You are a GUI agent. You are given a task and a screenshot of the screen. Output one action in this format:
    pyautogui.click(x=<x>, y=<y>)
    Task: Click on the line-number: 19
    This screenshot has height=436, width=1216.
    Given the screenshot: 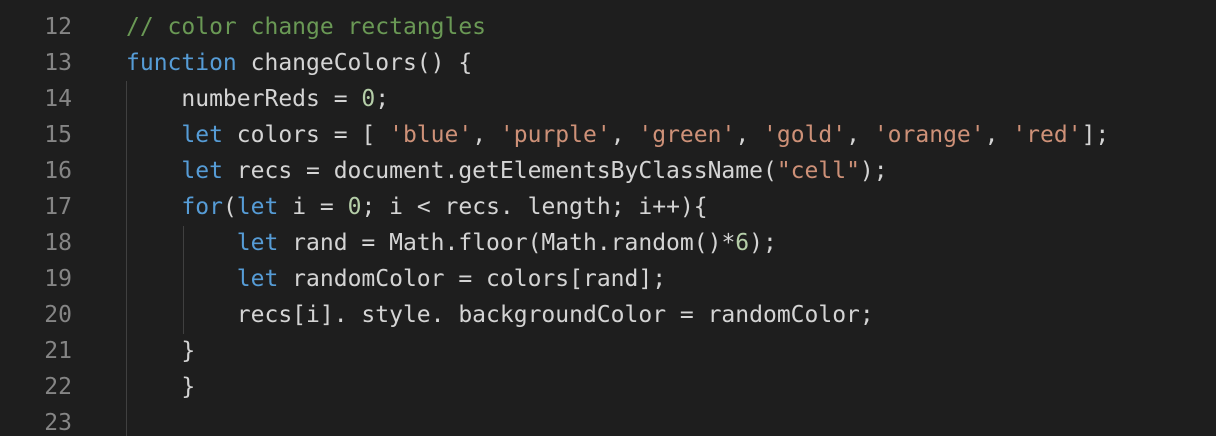 What is the action you would take?
    pyautogui.click(x=58, y=279)
    